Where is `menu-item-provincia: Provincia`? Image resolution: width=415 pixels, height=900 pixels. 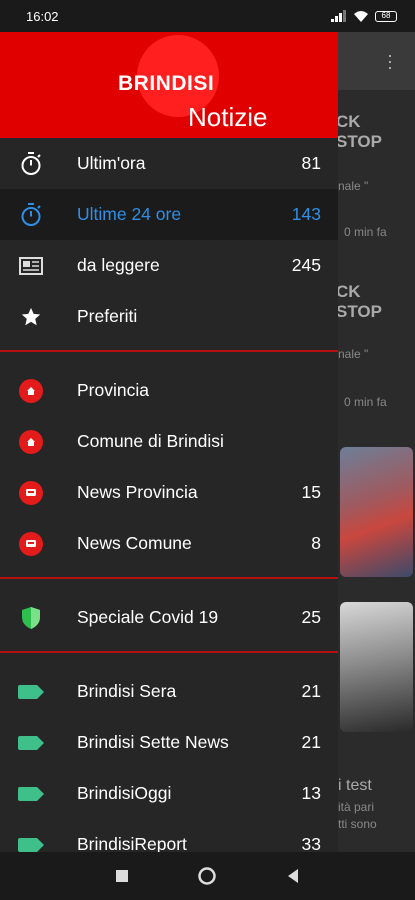 menu-item-provincia: Provincia is located at coordinates (169, 390).